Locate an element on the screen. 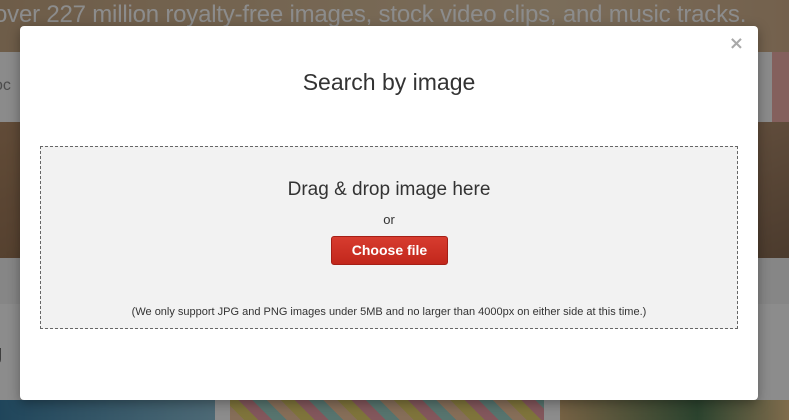 The height and width of the screenshot is (420, 789). dialog-title: Search by image is located at coordinates (389, 82).